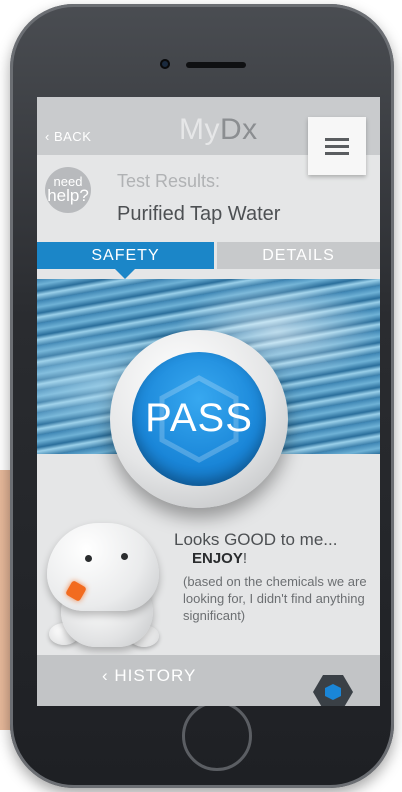 This screenshot has height=792, width=402. What do you see at coordinates (124, 556) in the screenshot?
I see `robot-eye-right` at bounding box center [124, 556].